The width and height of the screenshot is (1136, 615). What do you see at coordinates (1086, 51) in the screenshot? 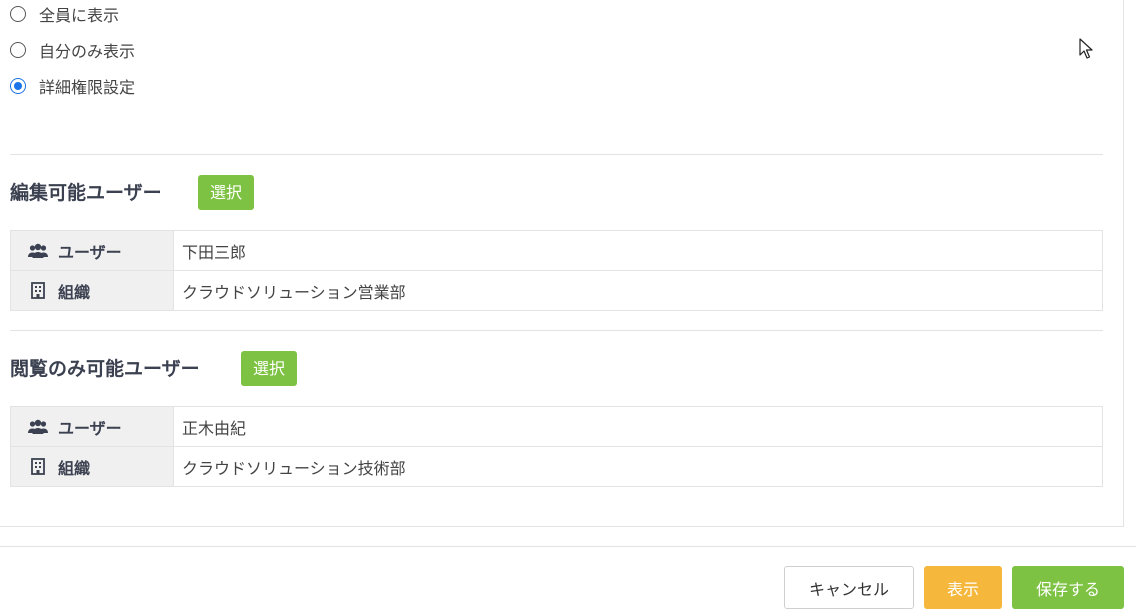
I see `mouse-cursor-icon` at bounding box center [1086, 51].